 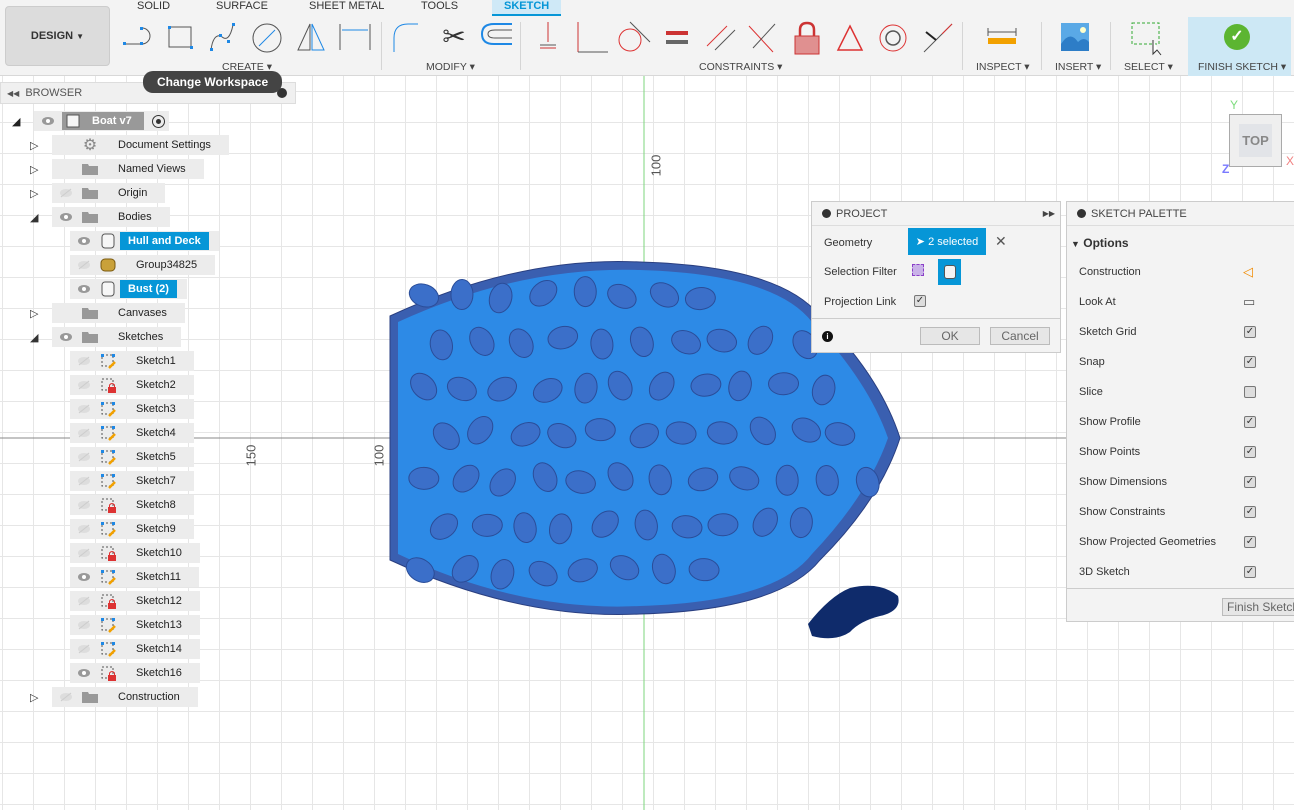 I want to click on browser-item: Sketch13, so click(x=135, y=625).